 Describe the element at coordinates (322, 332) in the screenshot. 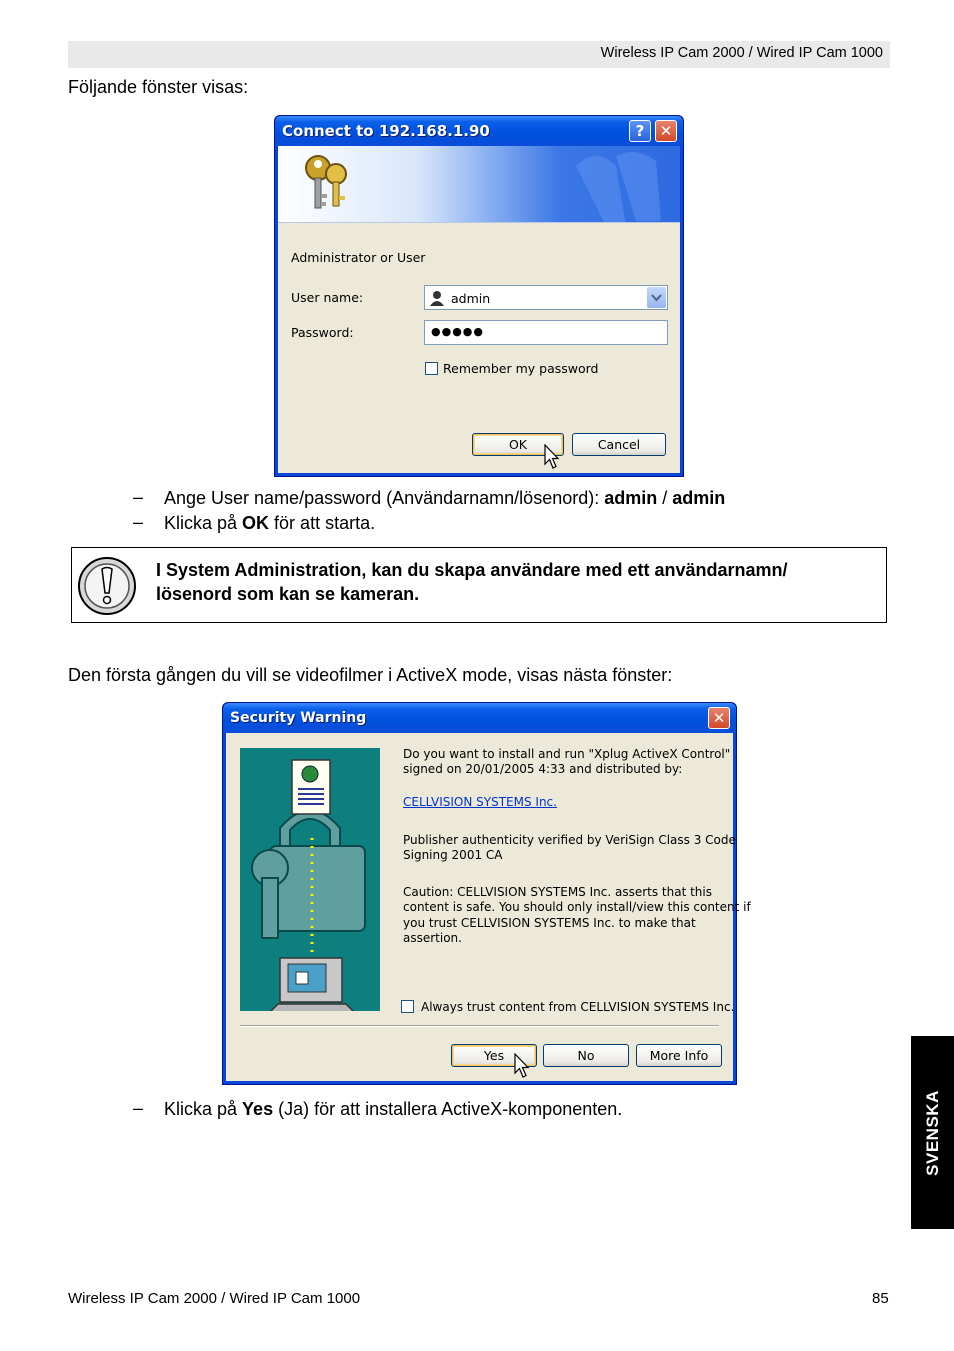

I see `password-label: Password:` at that location.